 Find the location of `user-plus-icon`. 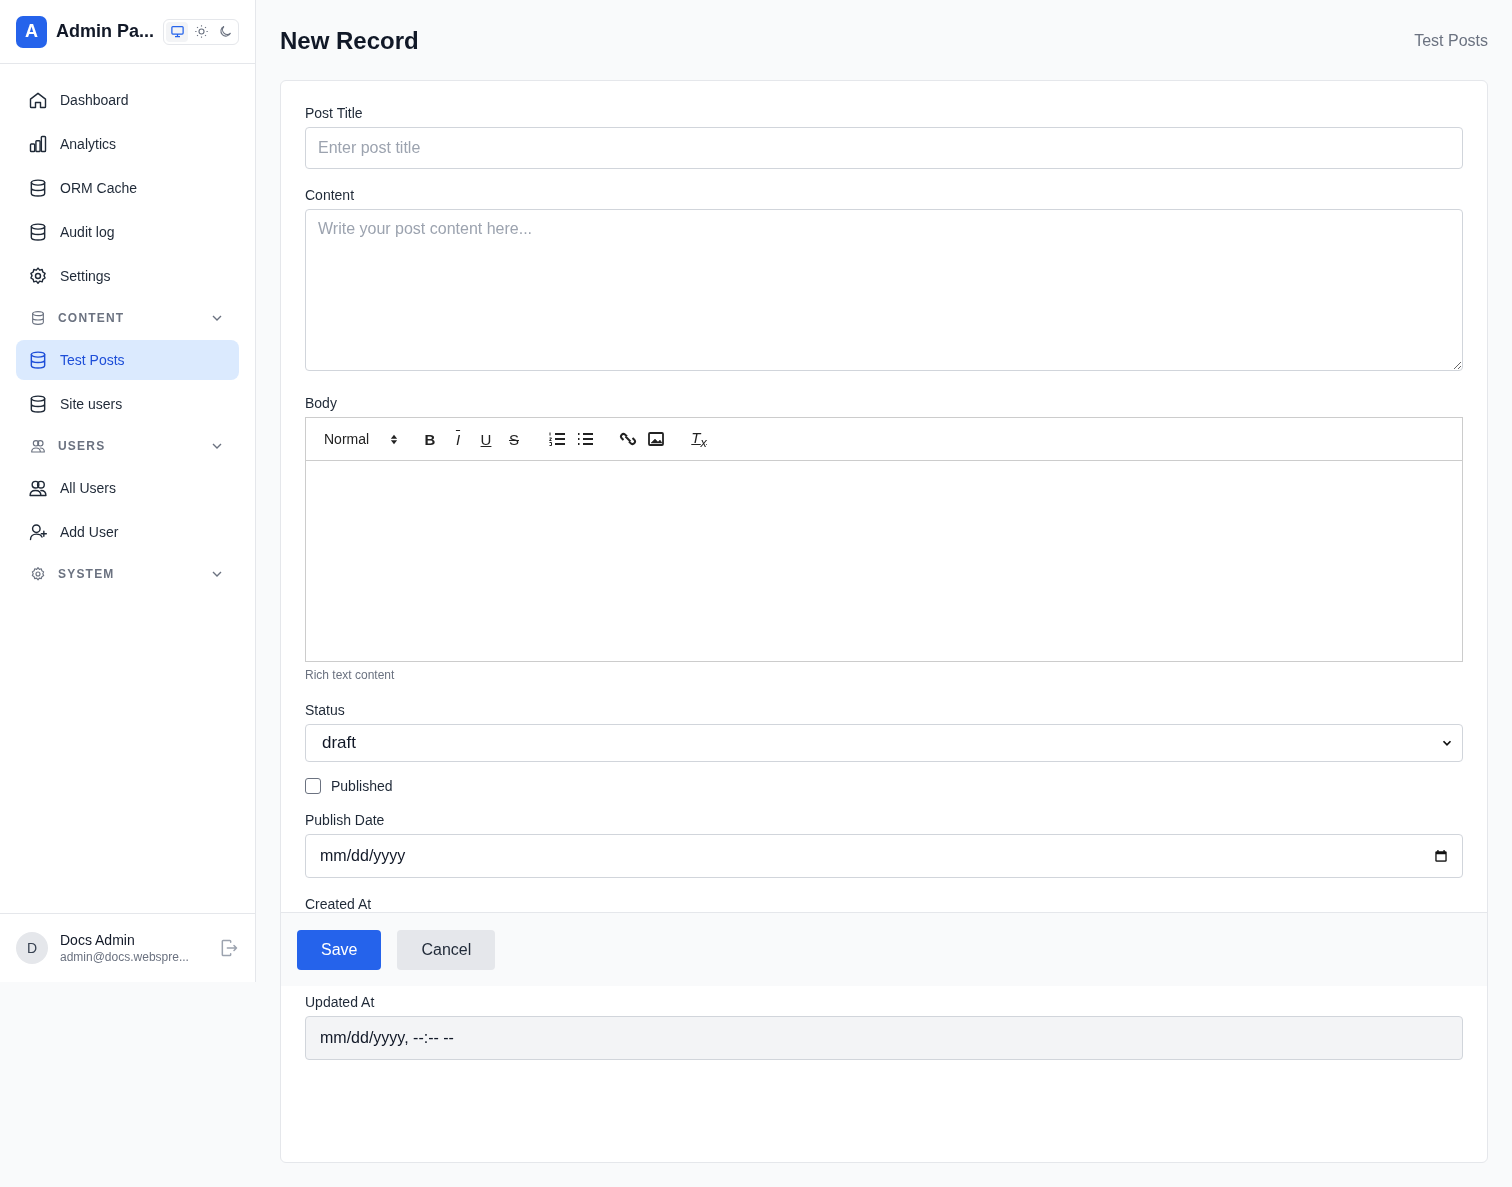

user-plus-icon is located at coordinates (38, 532).